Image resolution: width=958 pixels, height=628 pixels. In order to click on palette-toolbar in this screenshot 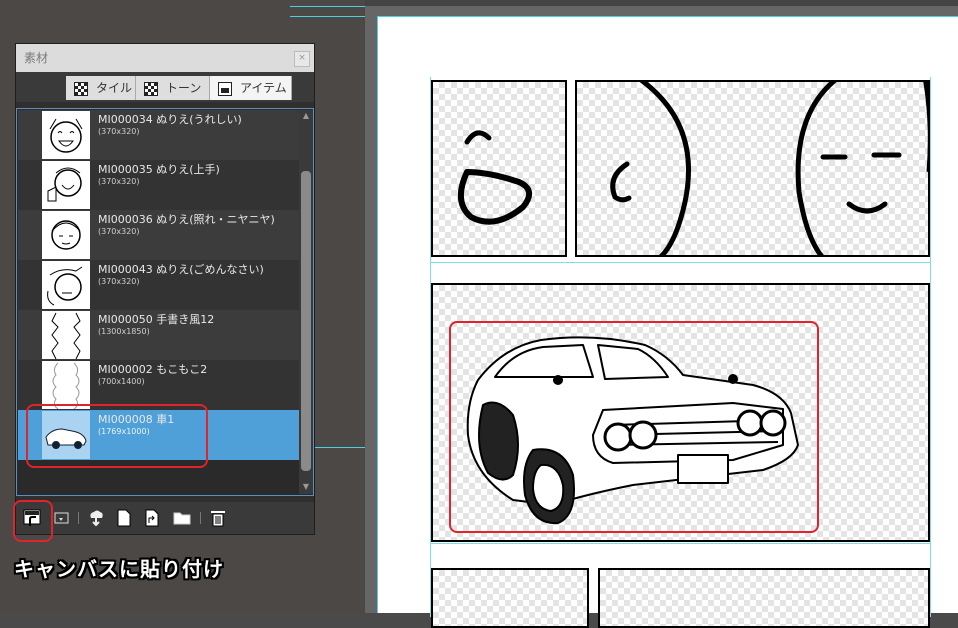, I will do `click(165, 518)`.